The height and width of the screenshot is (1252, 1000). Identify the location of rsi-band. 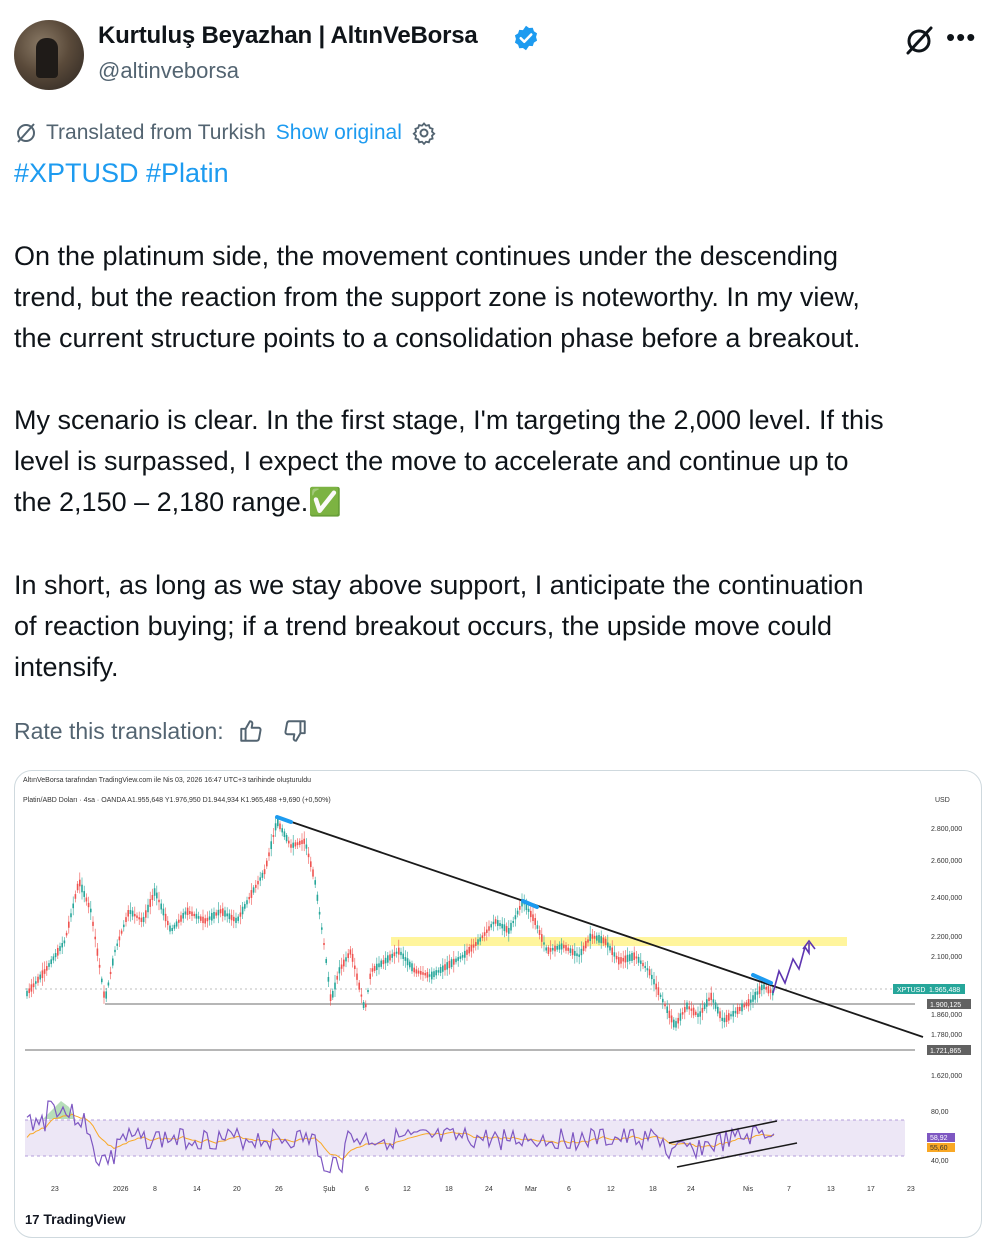
(465, 1138).